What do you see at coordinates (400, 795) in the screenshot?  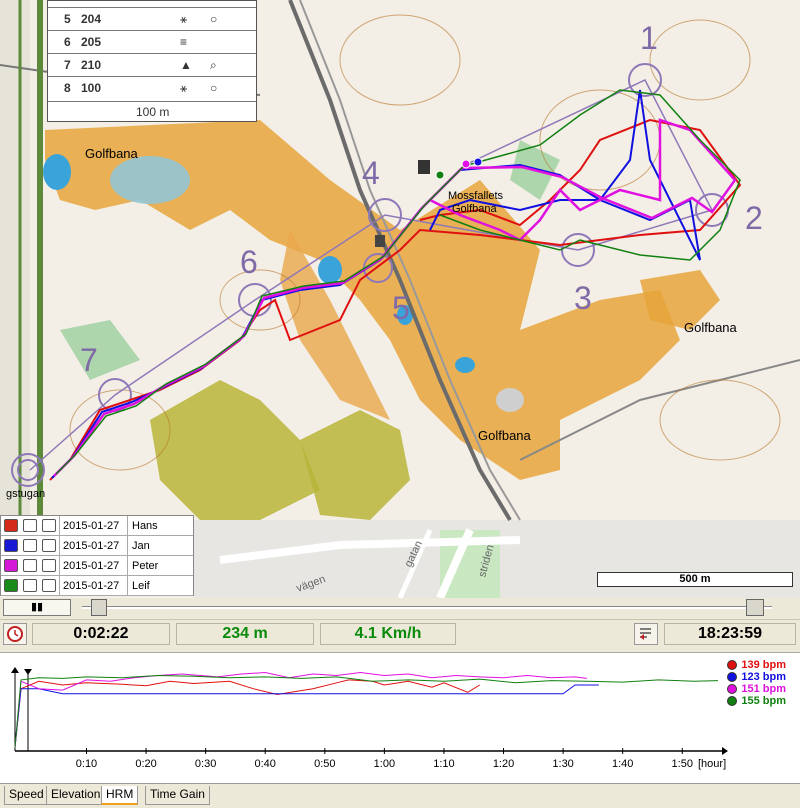 I see `chart-tabs: Speed Elevation HRM Time Gain` at bounding box center [400, 795].